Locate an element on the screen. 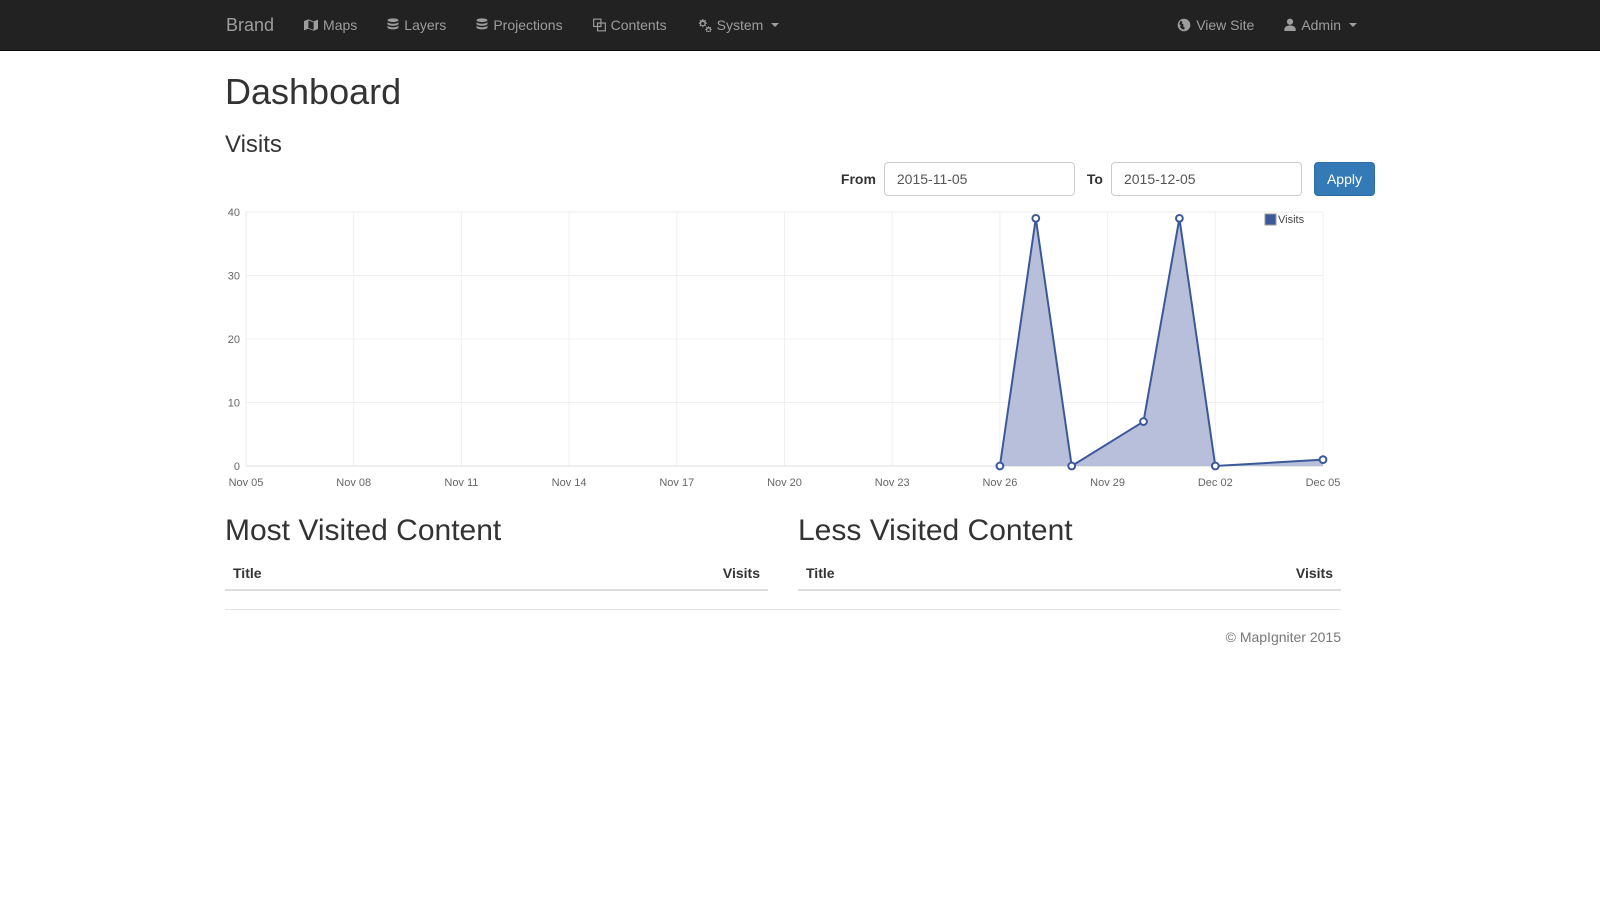 The image size is (1600, 900). less-visited-table: Title Visits is located at coordinates (1069, 573).